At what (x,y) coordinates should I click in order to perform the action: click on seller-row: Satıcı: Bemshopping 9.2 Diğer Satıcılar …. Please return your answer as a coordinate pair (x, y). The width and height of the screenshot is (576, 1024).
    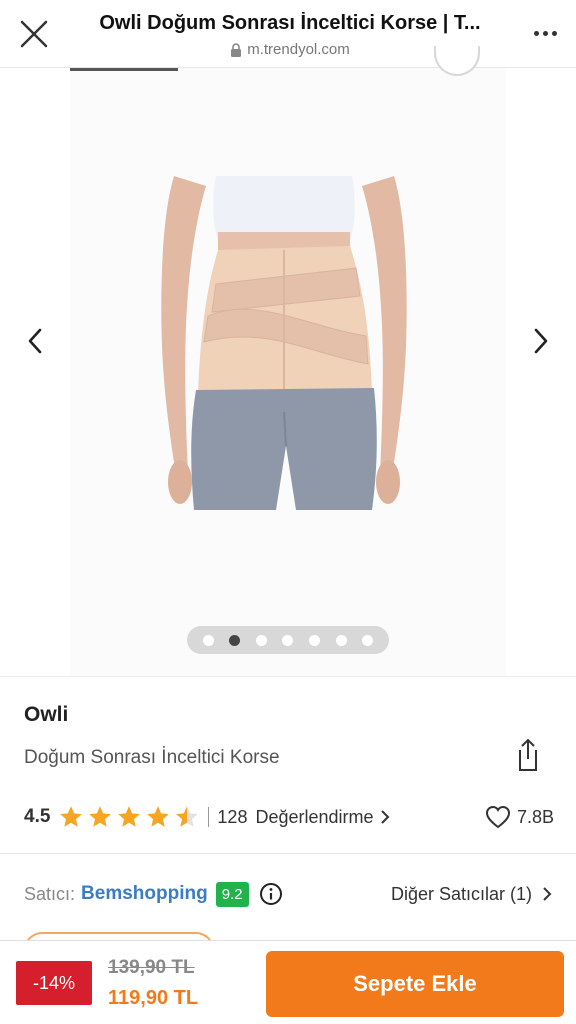
    Looking at the image, I should click on (288, 894).